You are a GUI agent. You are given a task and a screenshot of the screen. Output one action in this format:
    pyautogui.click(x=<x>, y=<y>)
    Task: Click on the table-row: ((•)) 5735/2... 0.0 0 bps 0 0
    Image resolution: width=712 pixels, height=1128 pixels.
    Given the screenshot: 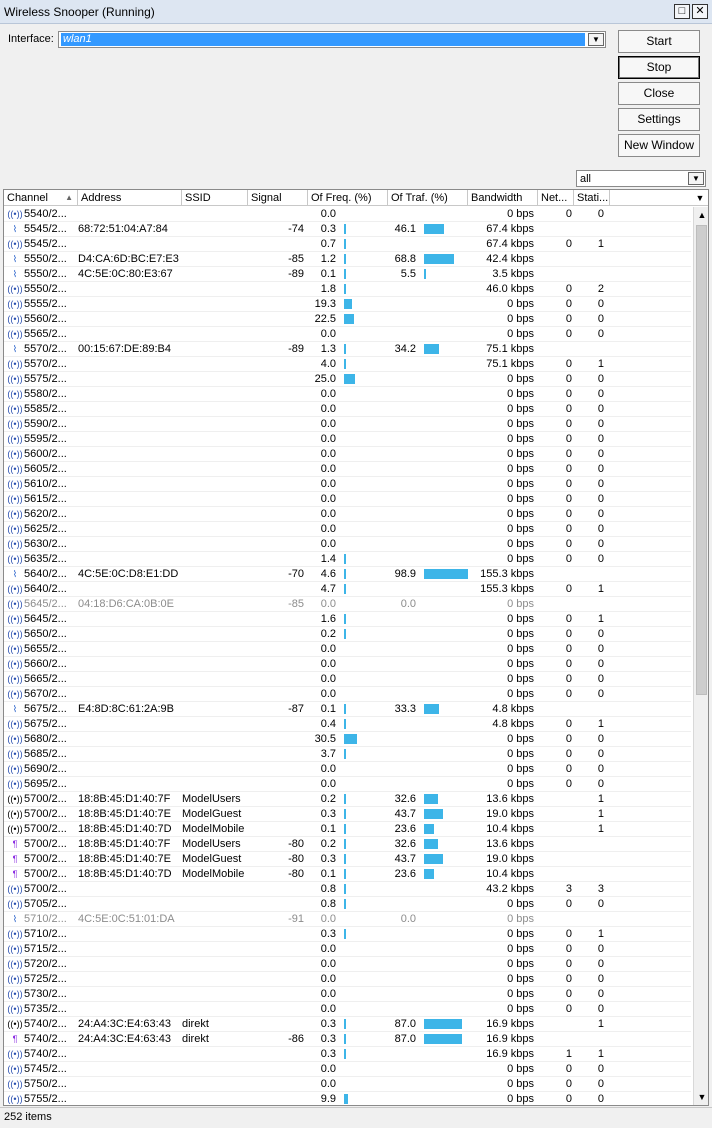 What is the action you would take?
    pyautogui.click(x=347, y=1009)
    